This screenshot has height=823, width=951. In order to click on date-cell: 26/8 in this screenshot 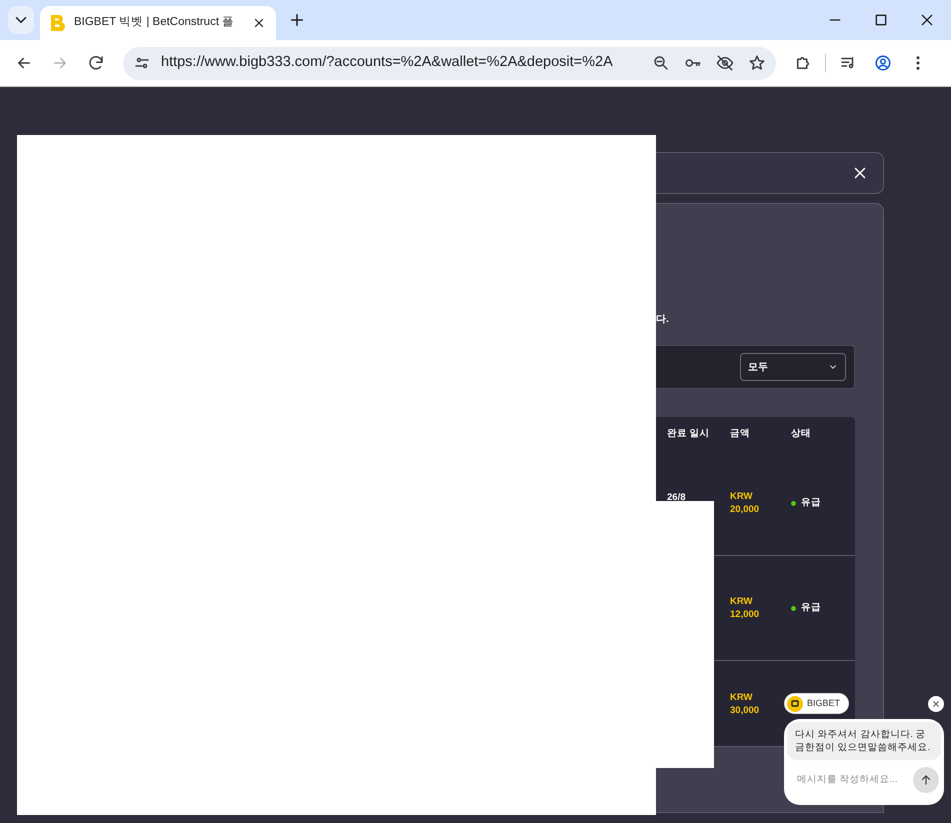, I will do `click(676, 497)`.